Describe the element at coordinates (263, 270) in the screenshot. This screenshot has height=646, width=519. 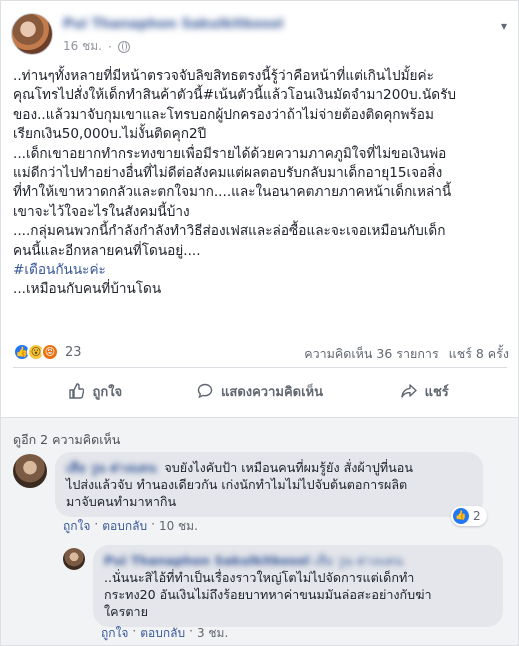
I see `hashtag-link: #เตือนกันนะค่ะ` at that location.